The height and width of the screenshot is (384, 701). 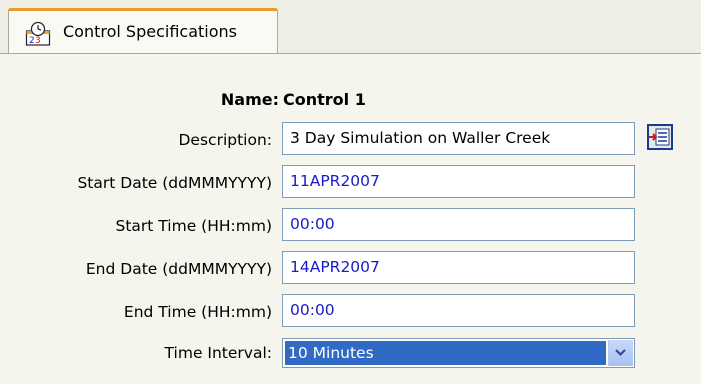 What do you see at coordinates (143, 9) in the screenshot?
I see `tab-accent-line` at bounding box center [143, 9].